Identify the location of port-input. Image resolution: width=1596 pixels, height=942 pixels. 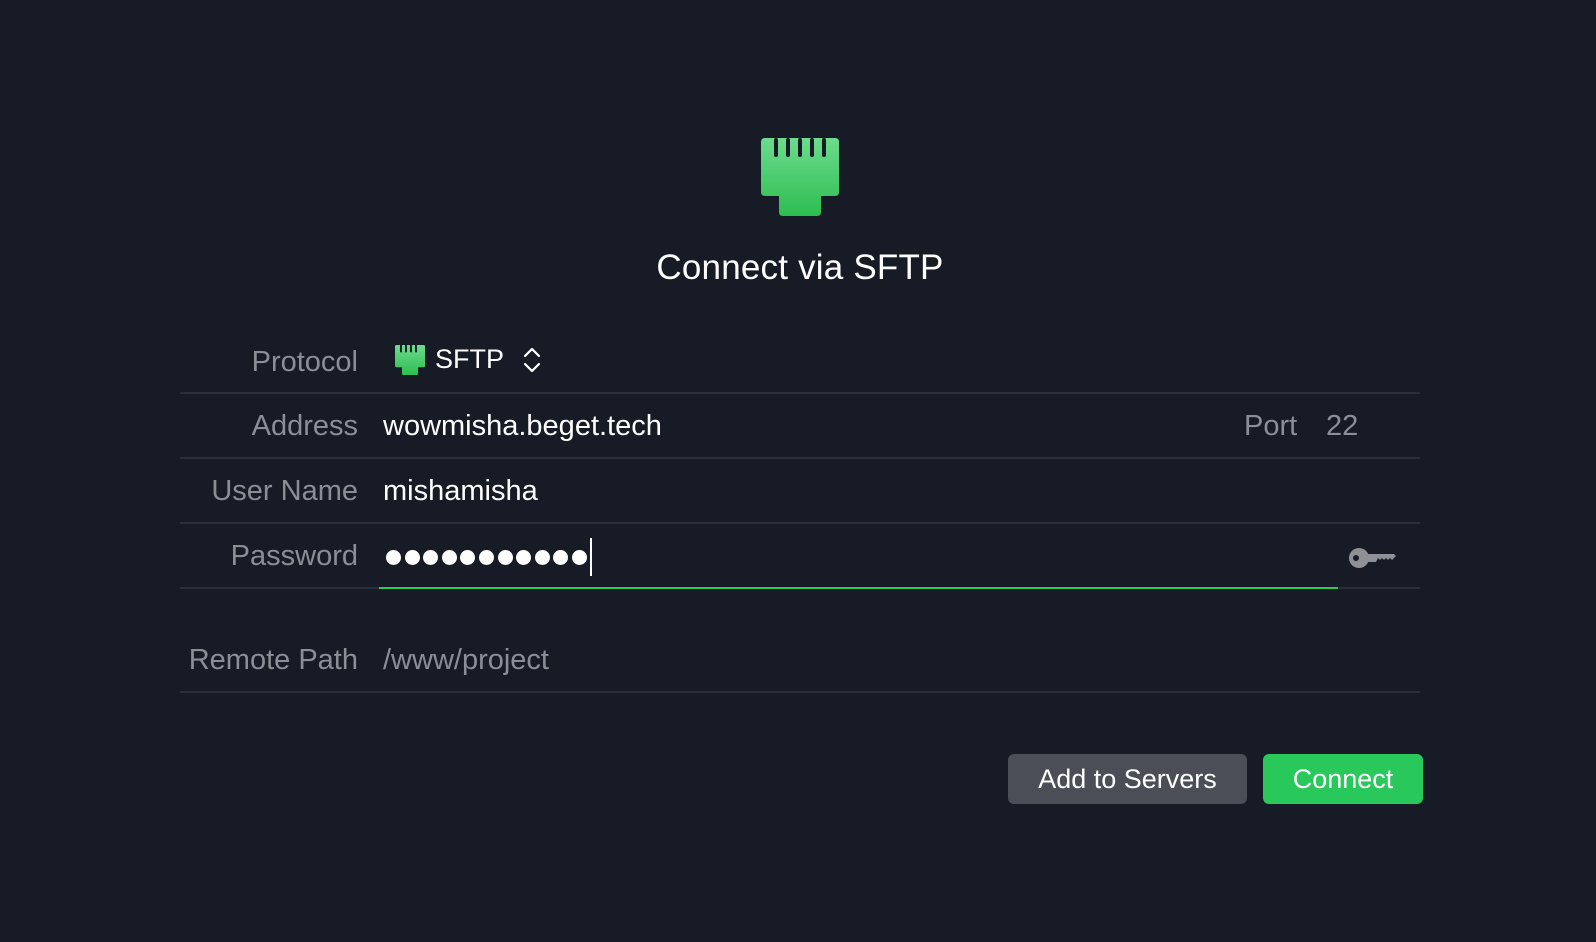
(1356, 426).